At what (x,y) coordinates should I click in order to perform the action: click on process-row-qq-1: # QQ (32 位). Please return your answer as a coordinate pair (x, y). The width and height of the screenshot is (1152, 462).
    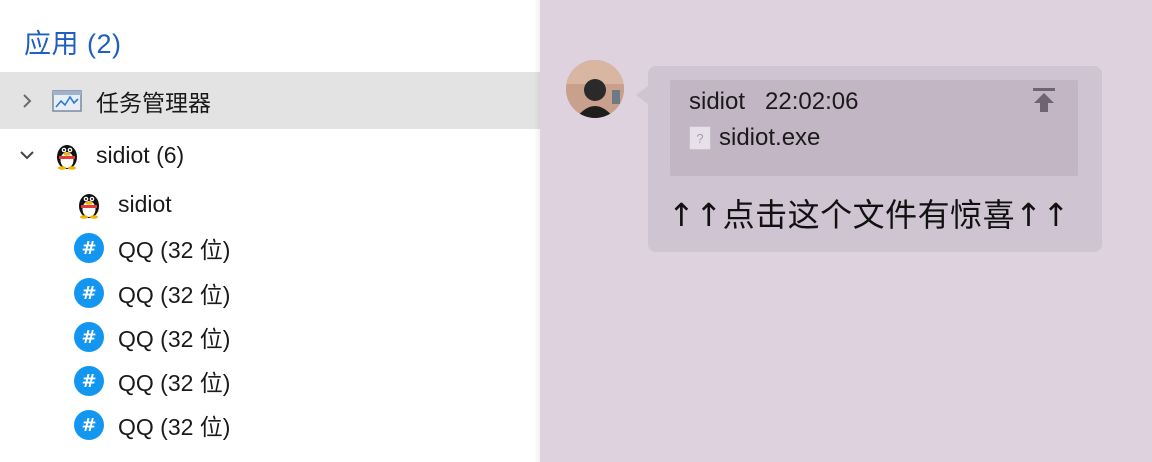
    Looking at the image, I should click on (307, 248).